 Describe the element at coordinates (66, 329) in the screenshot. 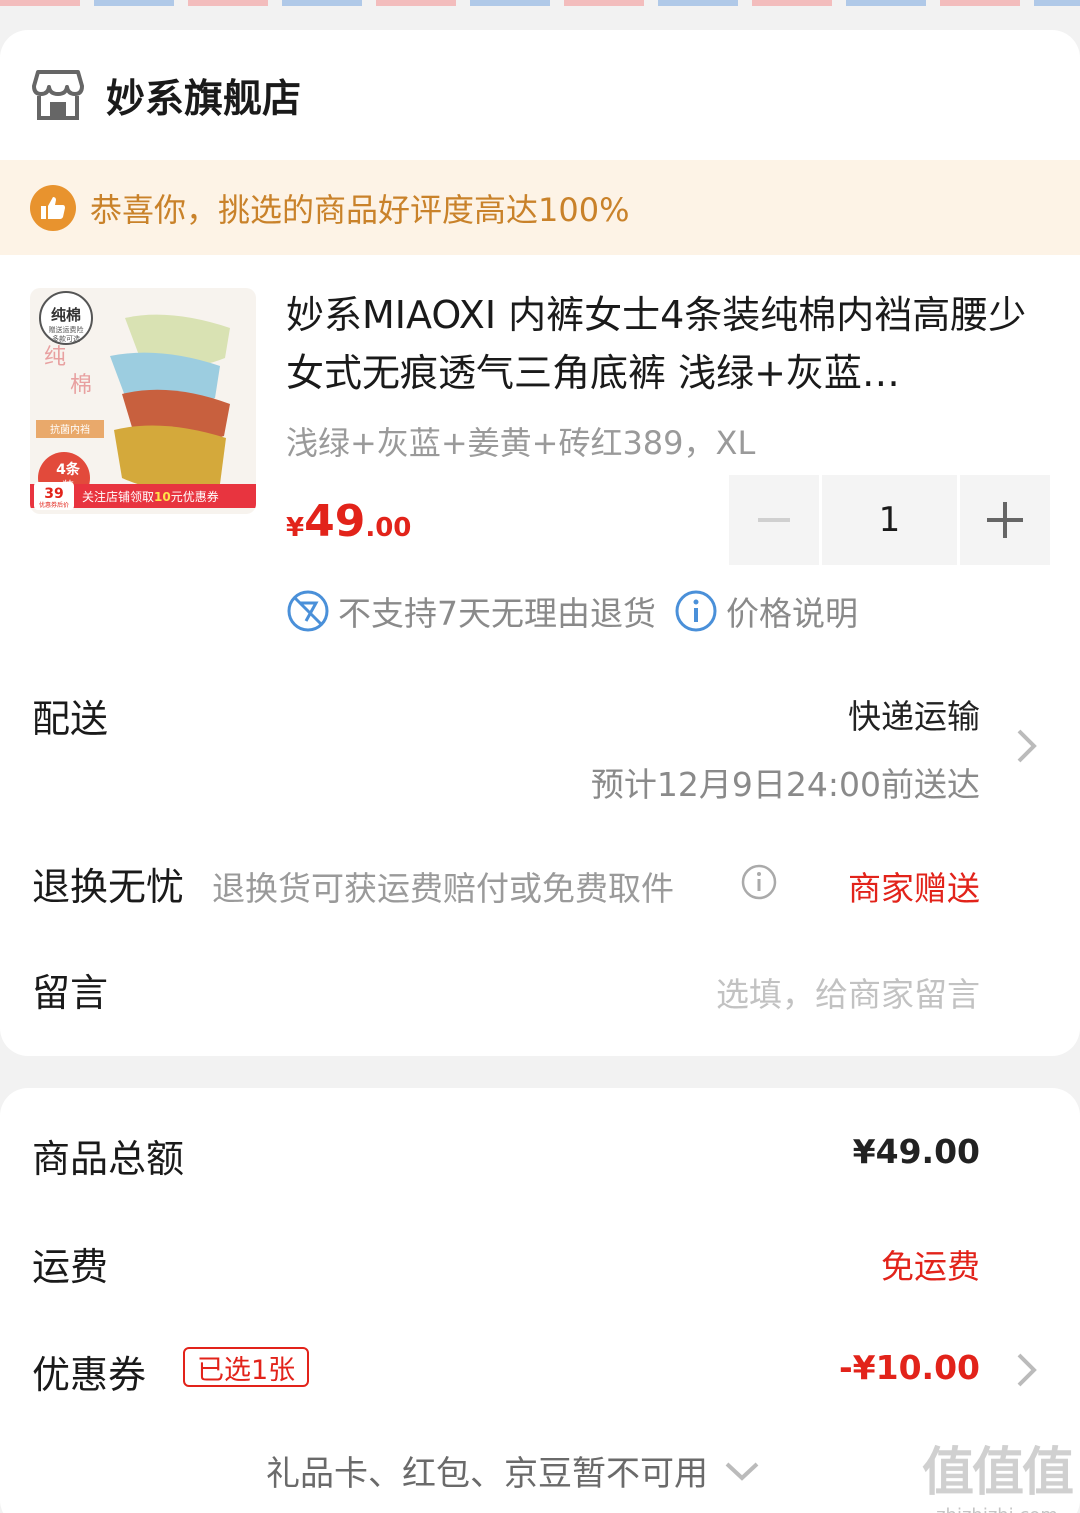

I see `image-badge-sub1: 赠送运费险` at that location.